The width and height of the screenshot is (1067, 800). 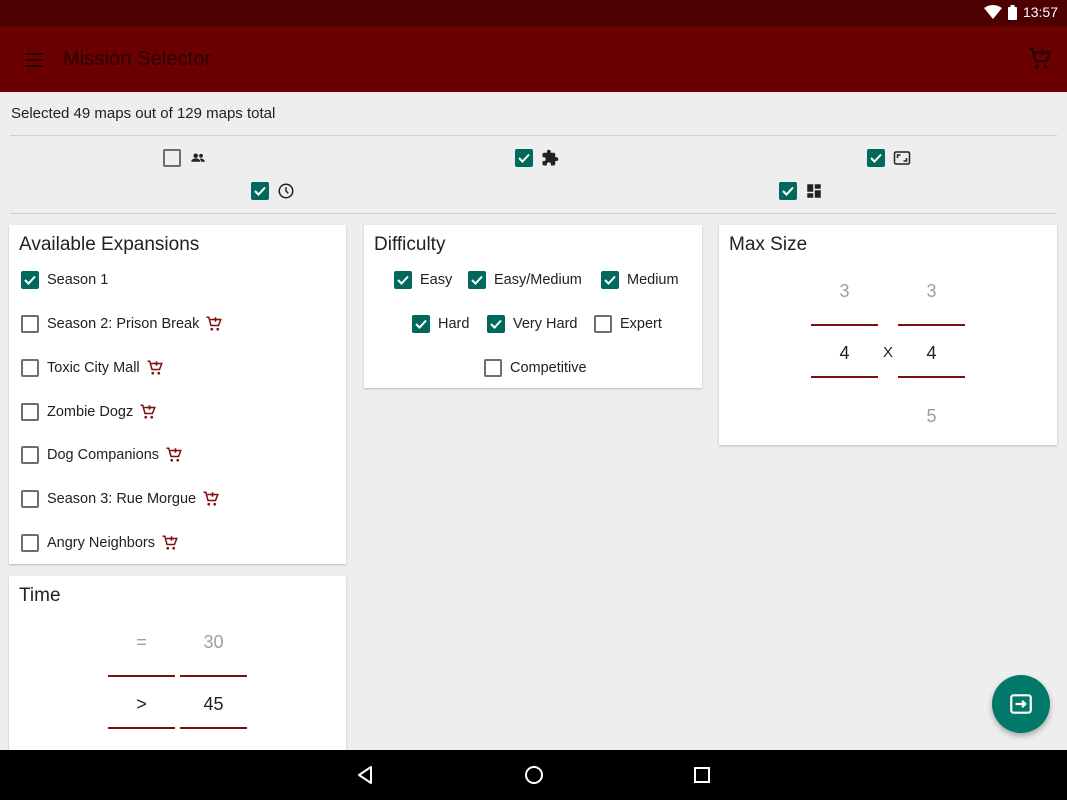 I want to click on filter-toggle-players, so click(x=185, y=158).